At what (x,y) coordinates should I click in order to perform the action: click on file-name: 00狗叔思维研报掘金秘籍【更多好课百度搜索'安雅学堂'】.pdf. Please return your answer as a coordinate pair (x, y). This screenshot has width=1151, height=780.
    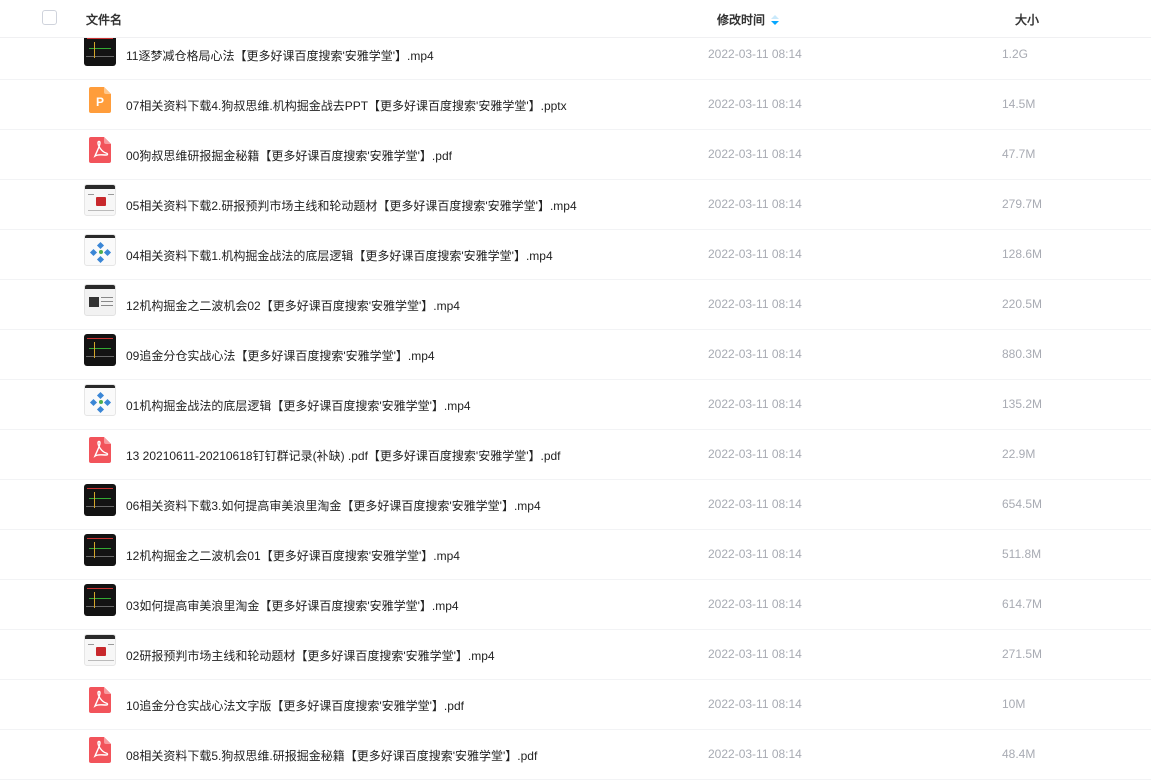
    Looking at the image, I should click on (289, 155).